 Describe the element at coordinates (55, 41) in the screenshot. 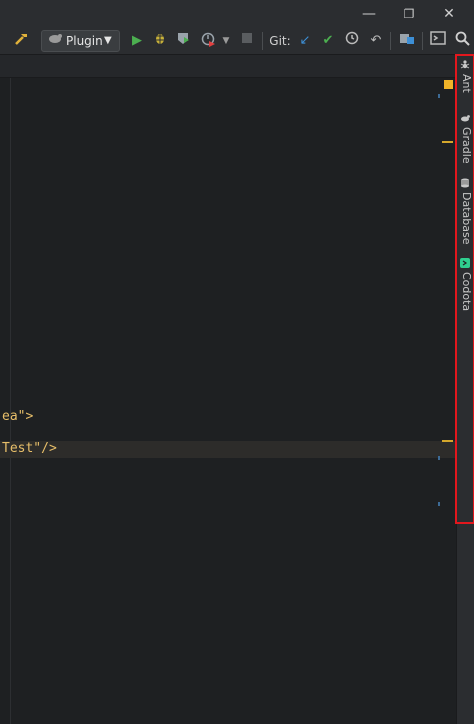

I see `run-config-icon` at that location.